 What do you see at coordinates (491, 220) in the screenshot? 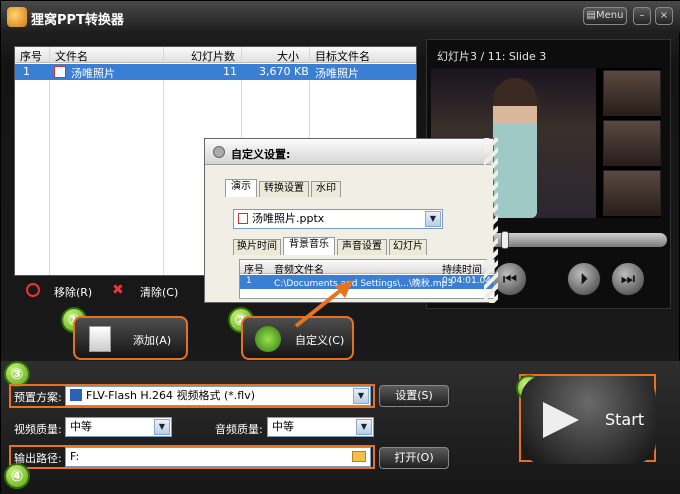
I see `dialog-torn-edge` at bounding box center [491, 220].